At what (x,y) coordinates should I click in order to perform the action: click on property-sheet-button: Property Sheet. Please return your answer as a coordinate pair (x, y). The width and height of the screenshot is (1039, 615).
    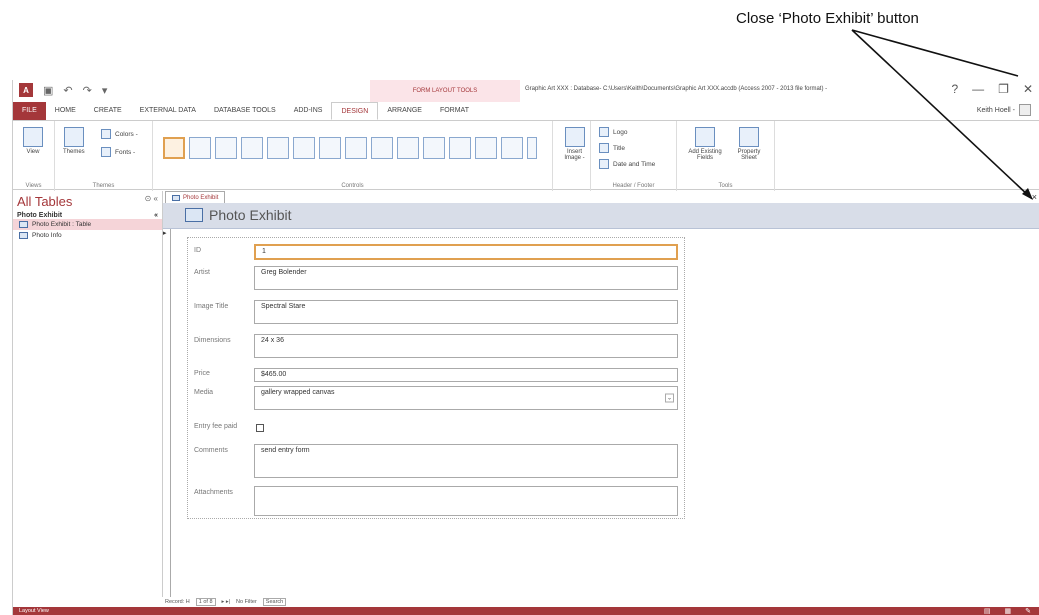
    Looking at the image, I should click on (749, 144).